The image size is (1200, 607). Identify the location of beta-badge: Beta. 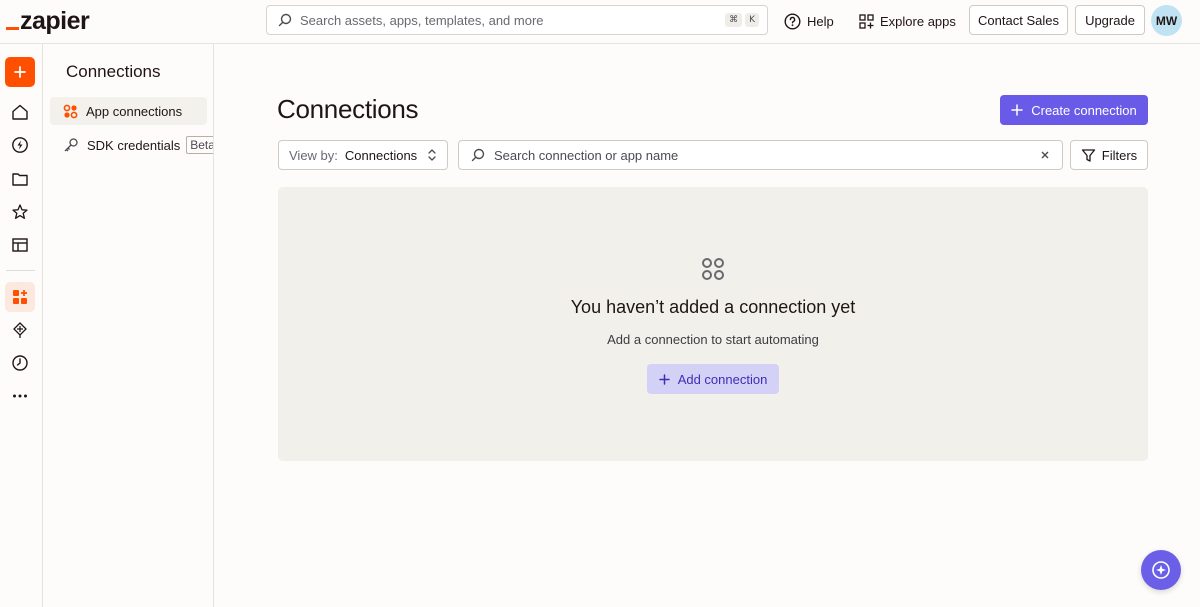
(199, 145).